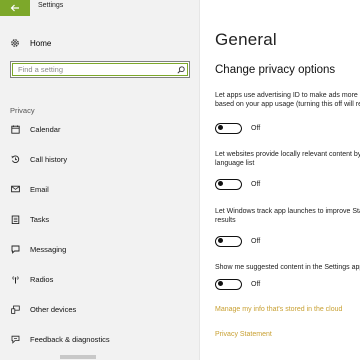 The height and width of the screenshot is (360, 360). I want to click on sidebar-item-label: Calendar, so click(45, 129).